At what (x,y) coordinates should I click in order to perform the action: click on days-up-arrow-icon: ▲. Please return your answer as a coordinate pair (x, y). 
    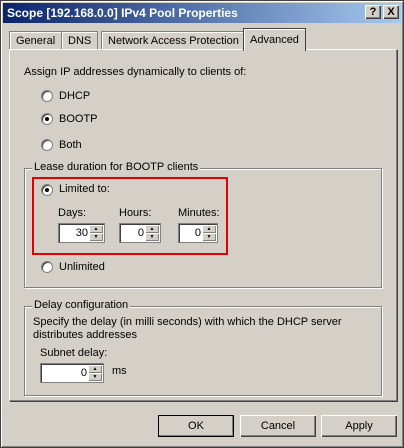
    Looking at the image, I should click on (96, 229).